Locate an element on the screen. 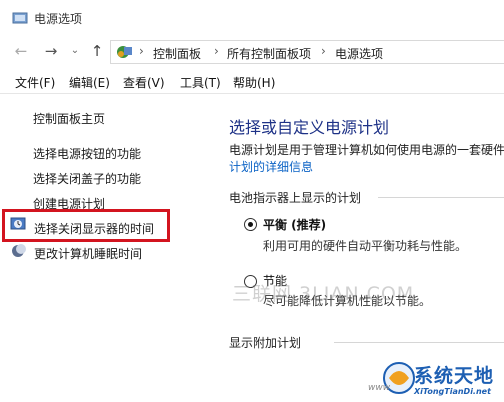 Image resolution: width=504 pixels, height=402 pixels. balanced-plan-radio is located at coordinates (250, 224).